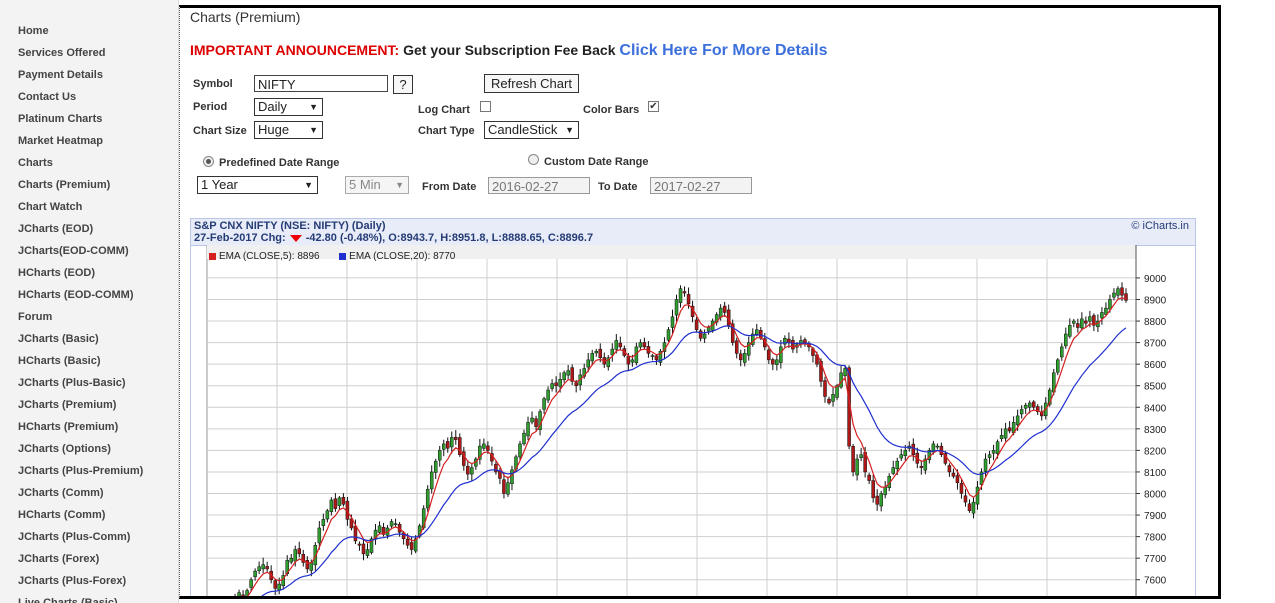 This screenshot has width=1275, height=603. I want to click on to-date-input: 2017-02-27, so click(701, 185).